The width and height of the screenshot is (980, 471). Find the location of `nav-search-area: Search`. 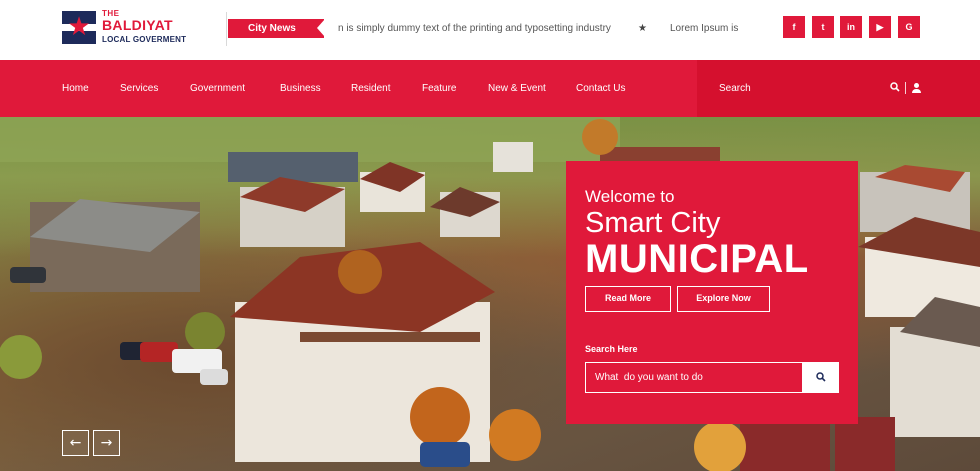

nav-search-area: Search is located at coordinates (838, 88).